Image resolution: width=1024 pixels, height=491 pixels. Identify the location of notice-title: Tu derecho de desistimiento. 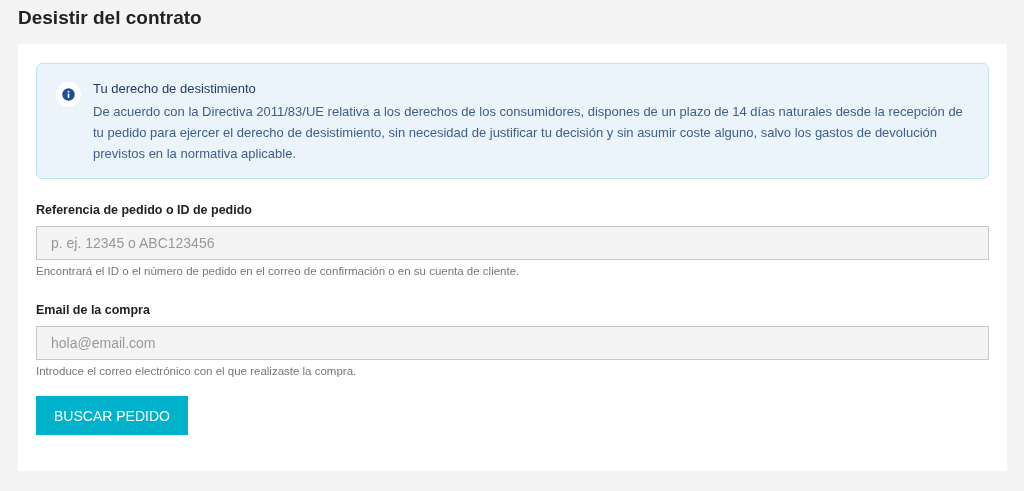
(175, 89).